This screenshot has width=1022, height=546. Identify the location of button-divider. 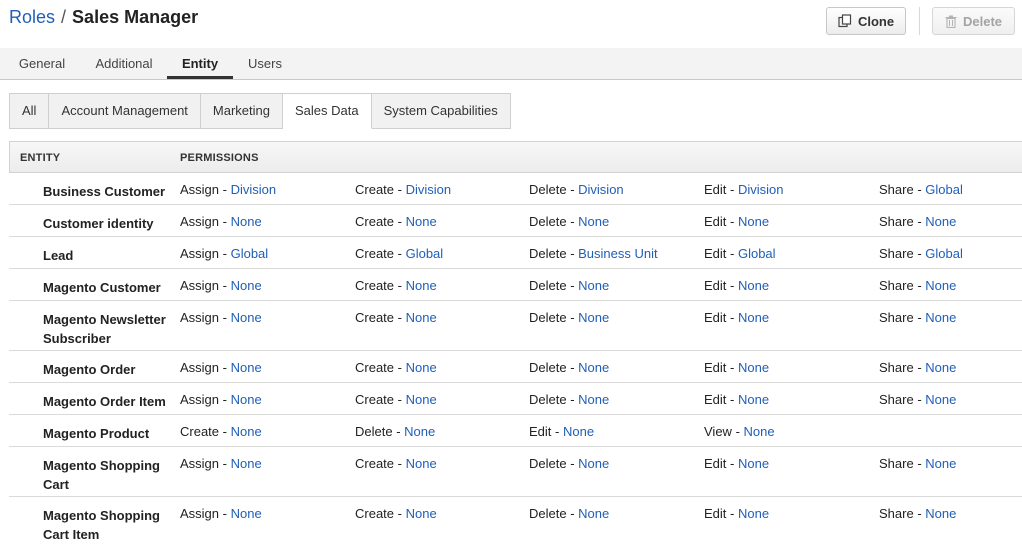
(919, 21).